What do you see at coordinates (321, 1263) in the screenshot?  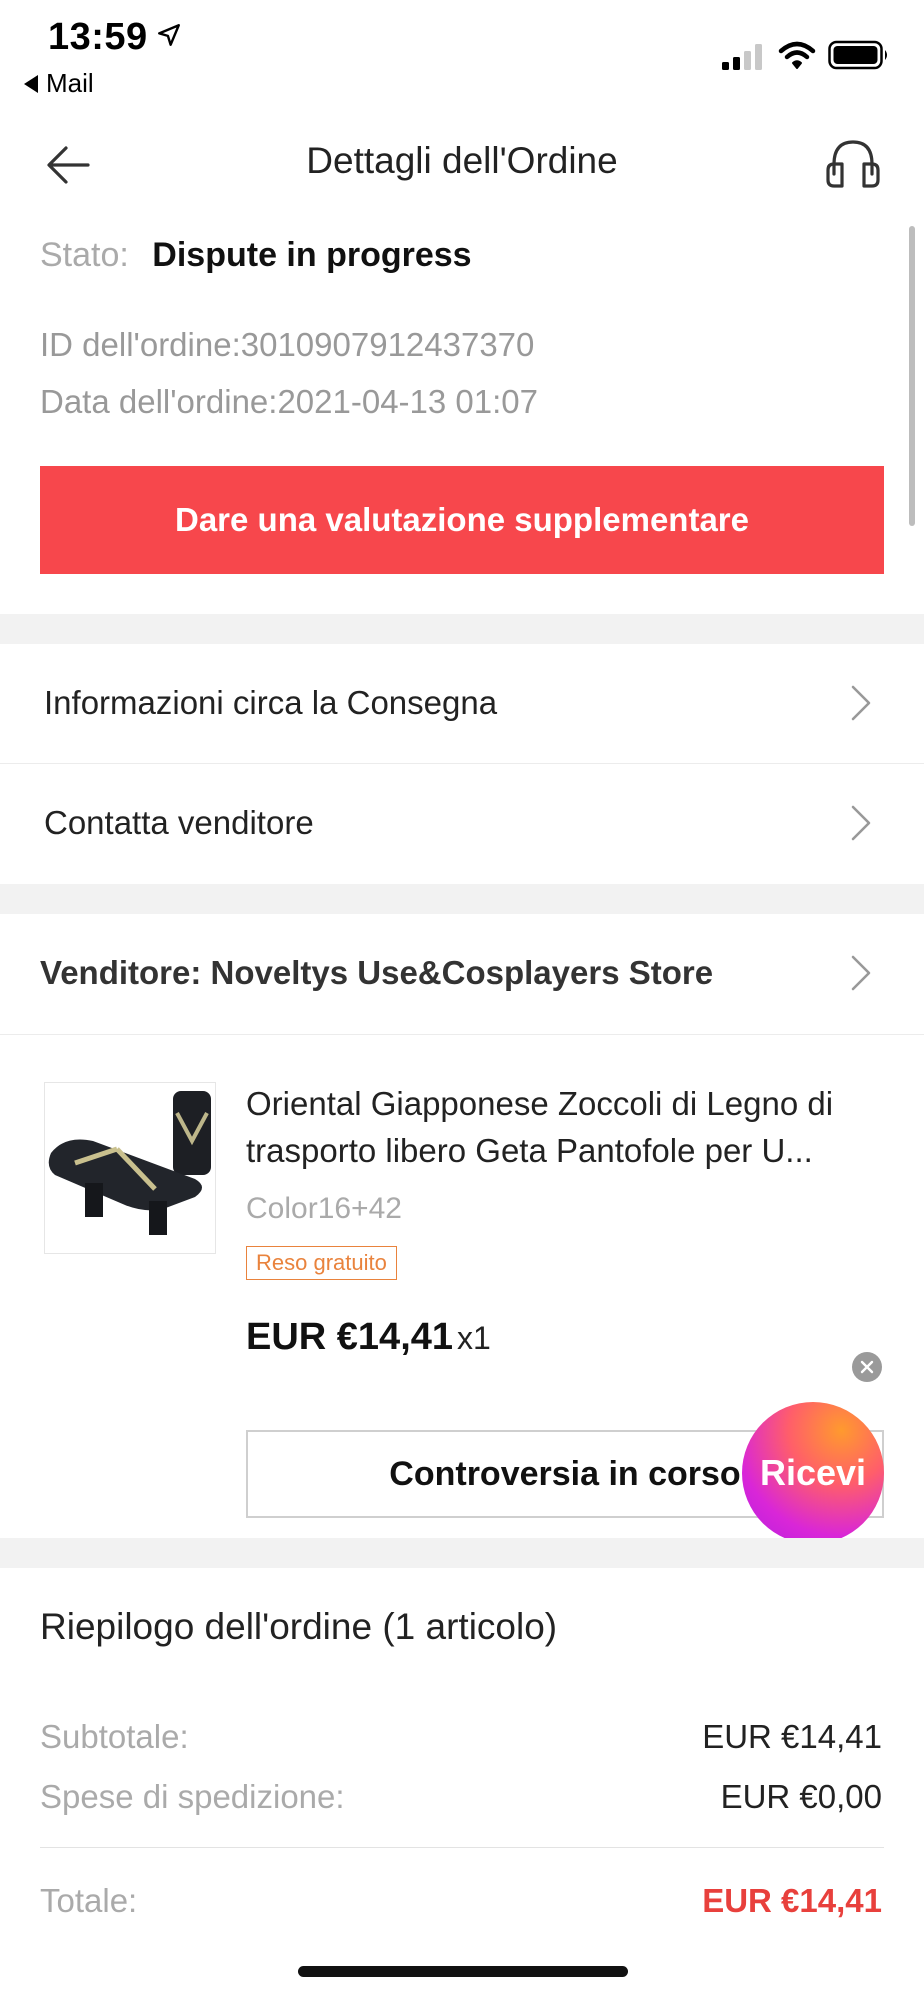 I see `free-return-badge: Reso gratuito` at bounding box center [321, 1263].